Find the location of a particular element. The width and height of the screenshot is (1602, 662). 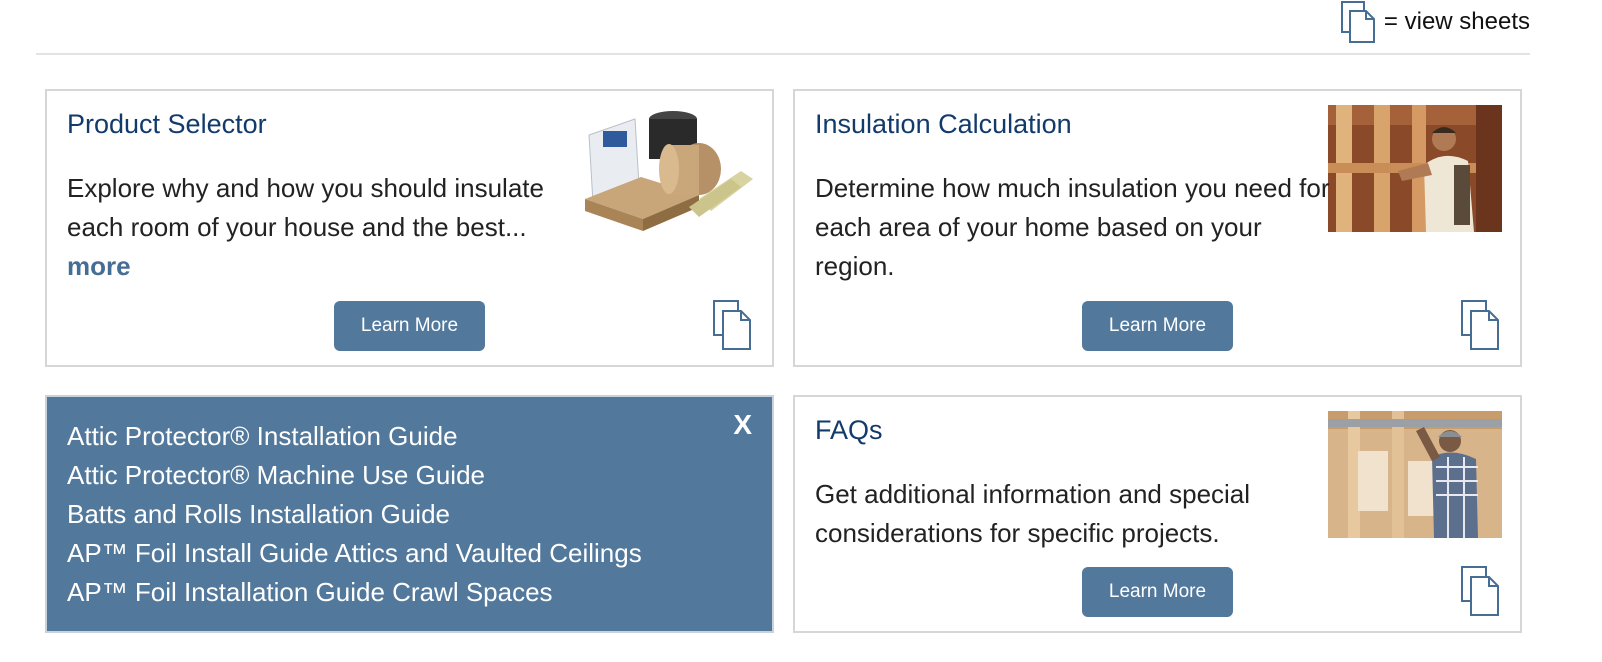

card-title: Product Selector is located at coordinates (167, 124).